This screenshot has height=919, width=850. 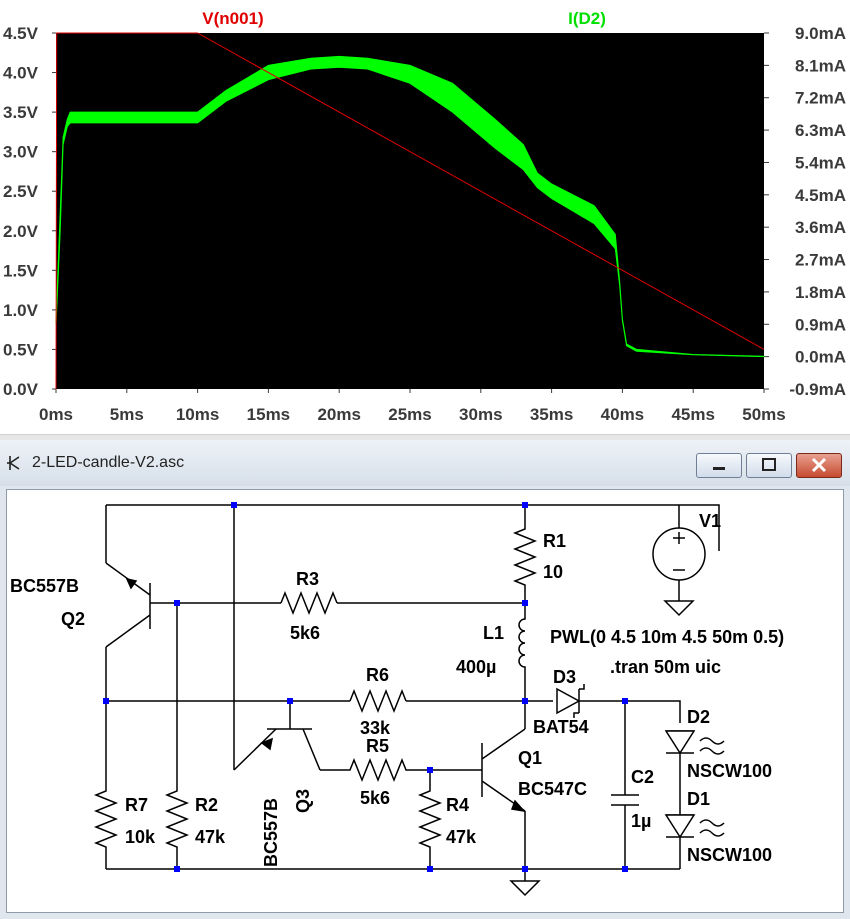 I want to click on x-tick-label: 5ms, so click(x=127, y=414).